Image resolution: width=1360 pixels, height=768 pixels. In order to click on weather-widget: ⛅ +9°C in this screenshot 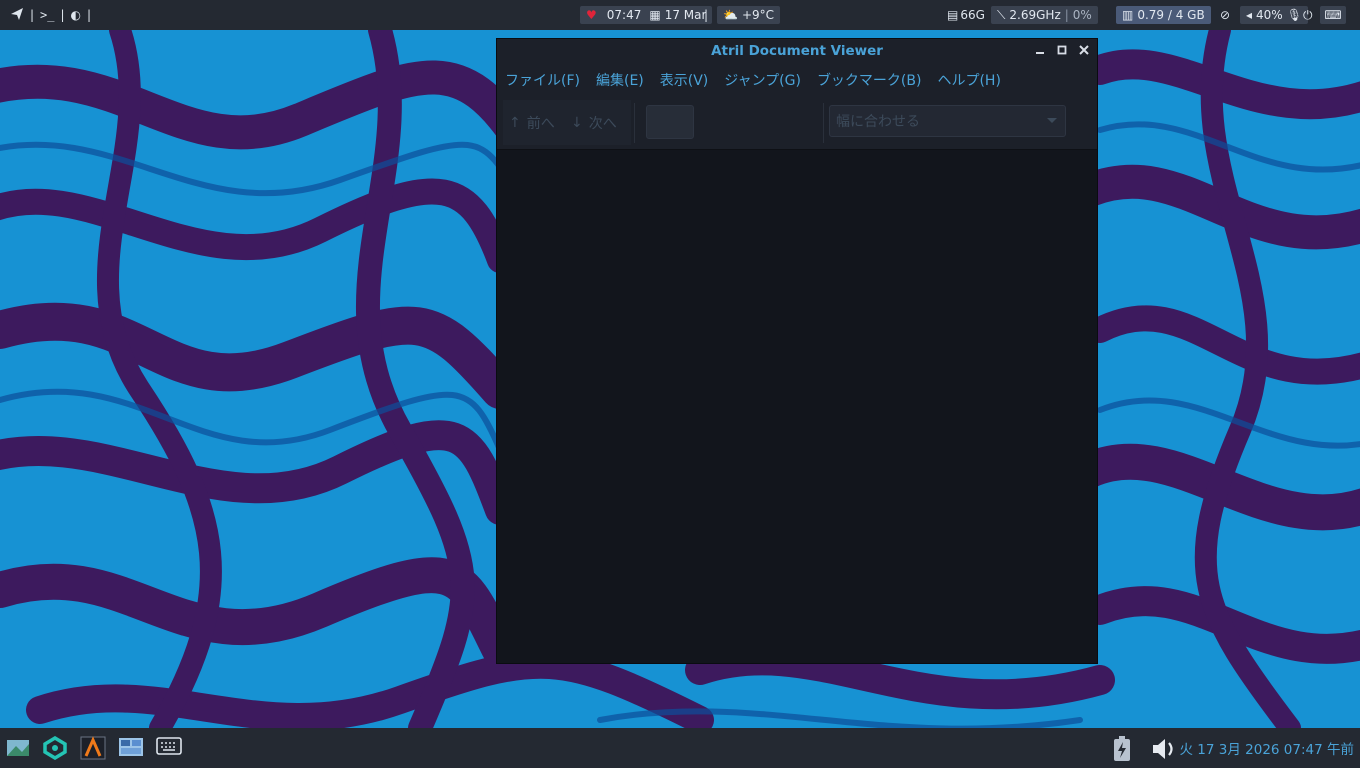, I will do `click(749, 15)`.